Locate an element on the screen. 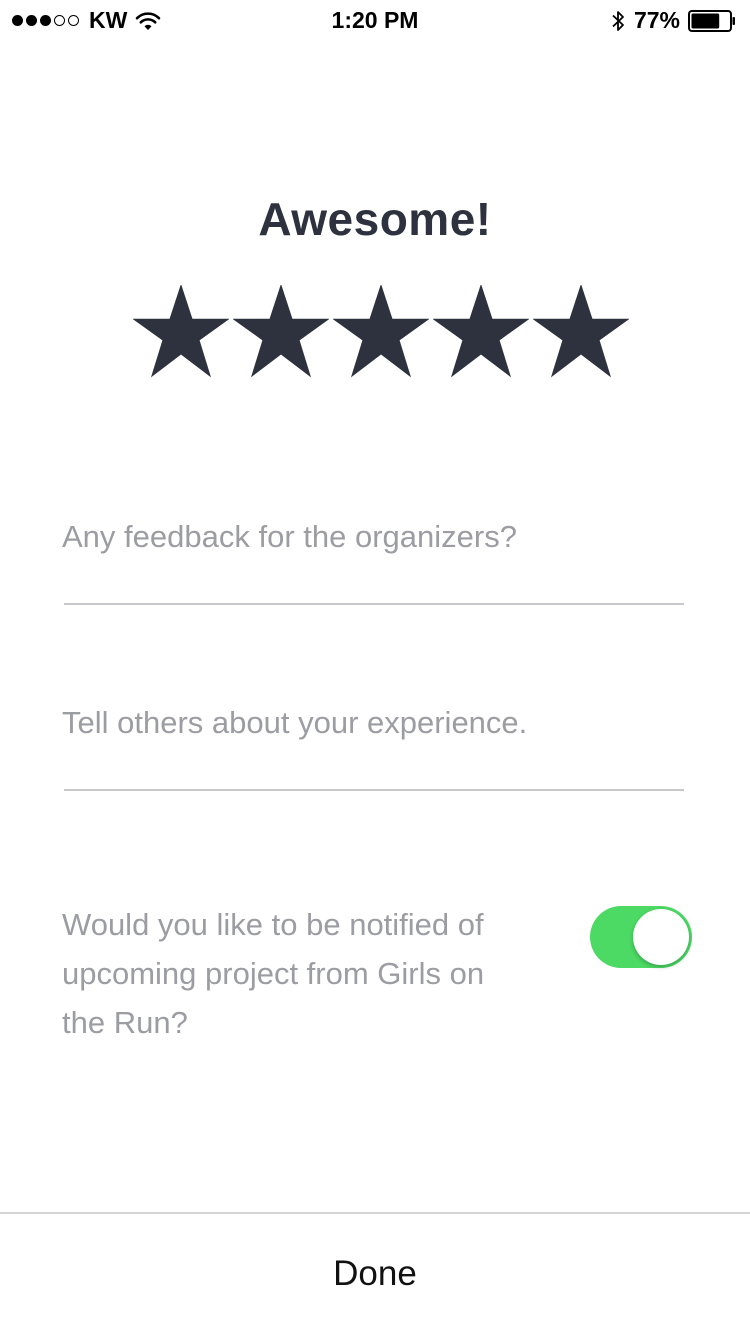 This screenshot has height=1334, width=750. experience-underline is located at coordinates (374, 790).